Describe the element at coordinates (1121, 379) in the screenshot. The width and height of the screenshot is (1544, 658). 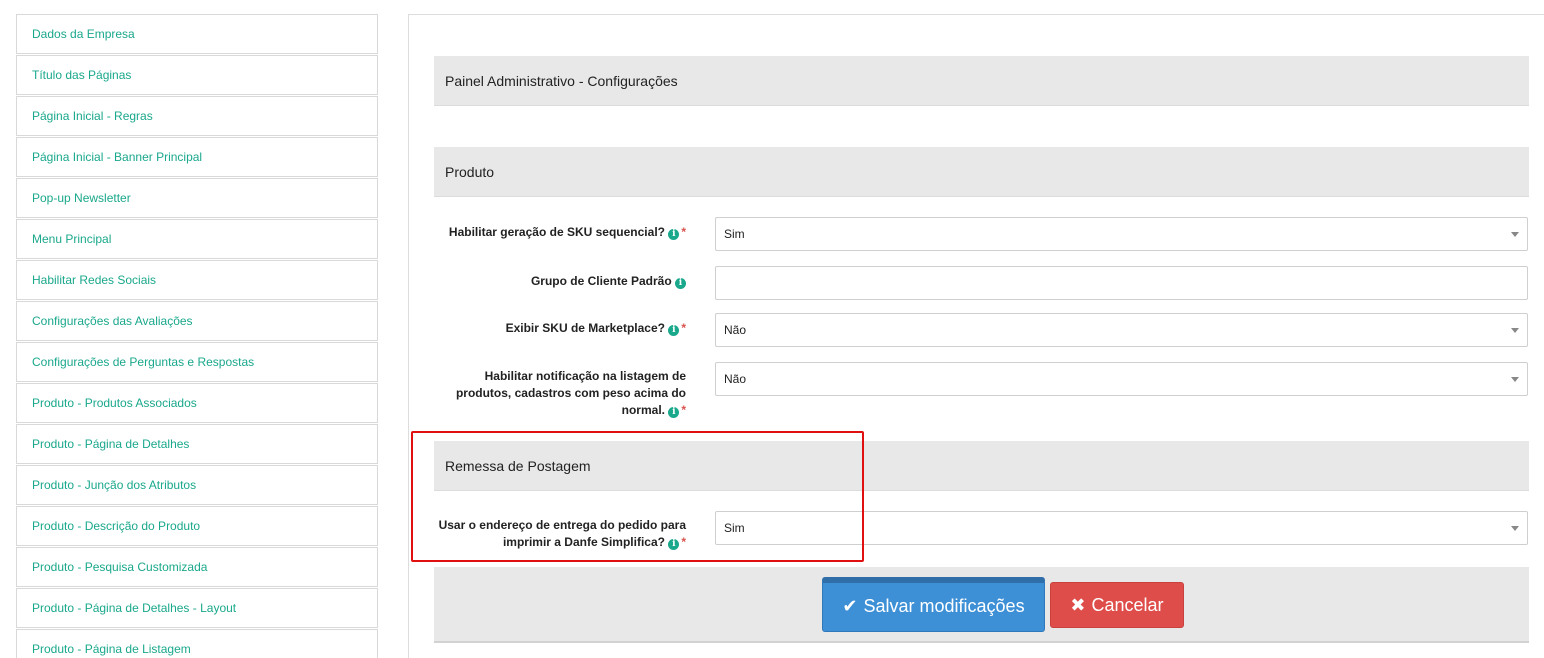
I see `select-notificacao-peso: Não` at that location.